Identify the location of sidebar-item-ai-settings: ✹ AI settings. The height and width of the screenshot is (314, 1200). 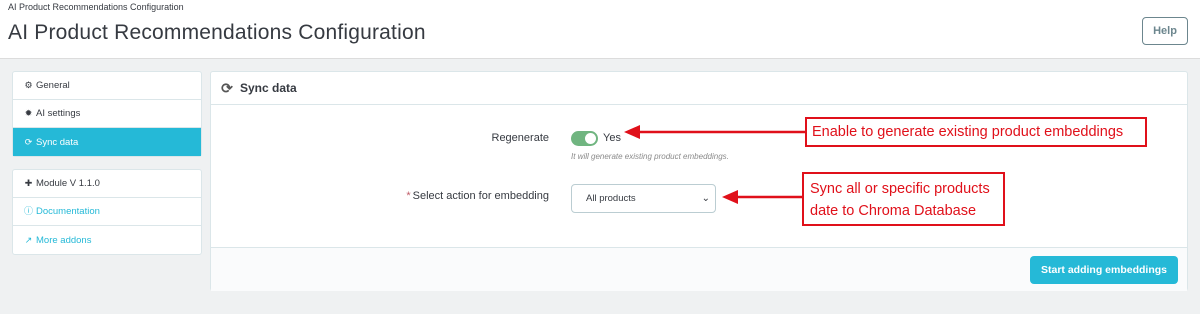
(107, 114).